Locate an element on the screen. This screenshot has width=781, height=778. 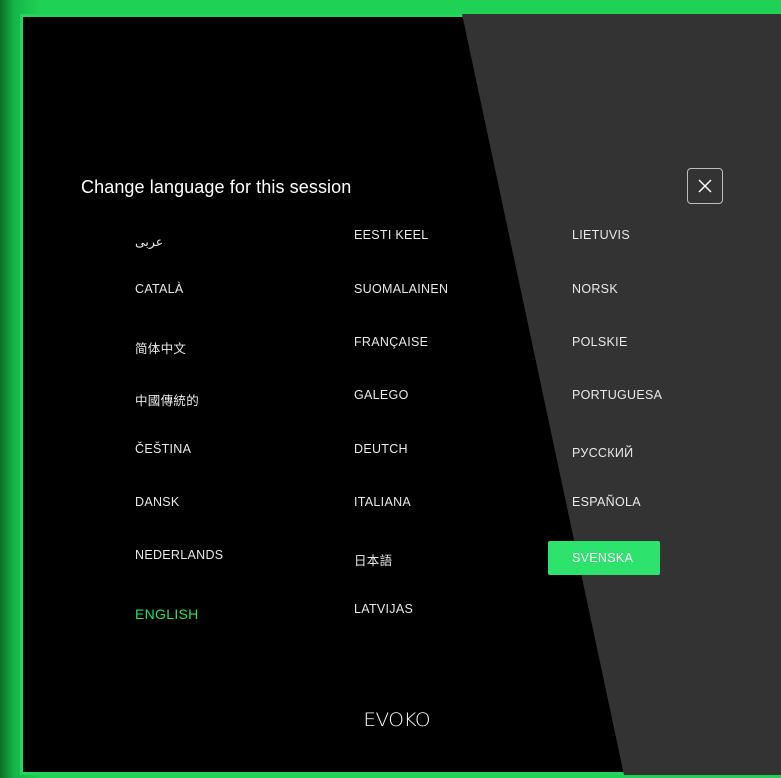
close-icon is located at coordinates (705, 186).